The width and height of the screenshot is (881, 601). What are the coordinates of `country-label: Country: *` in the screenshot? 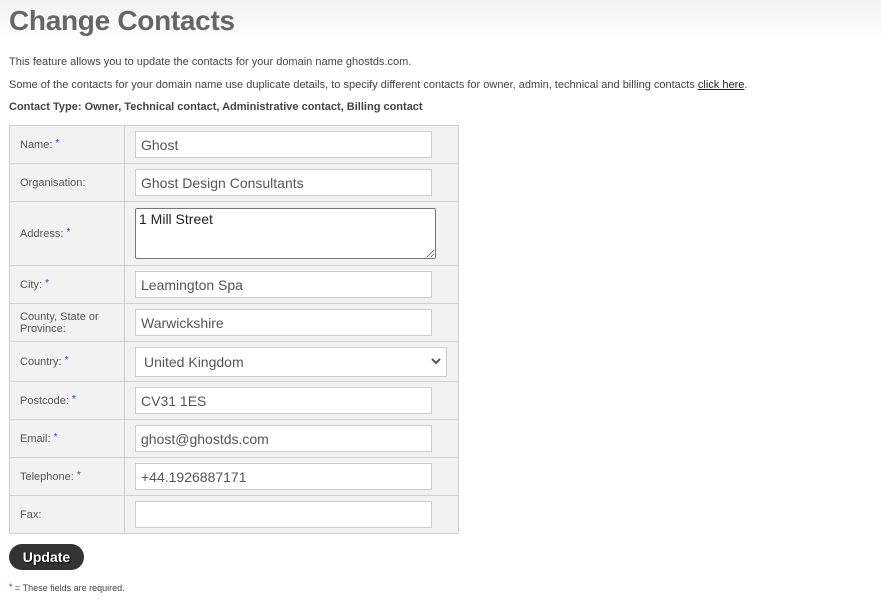 It's located at (67, 361).